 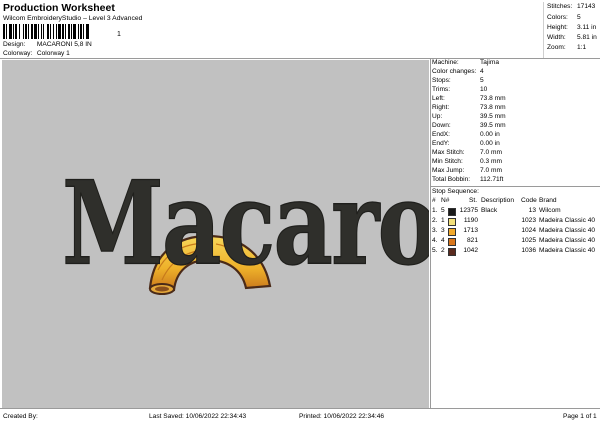 I want to click on spec-total-bobbin: Total Bobbin: 112.71ft, so click(x=468, y=179).